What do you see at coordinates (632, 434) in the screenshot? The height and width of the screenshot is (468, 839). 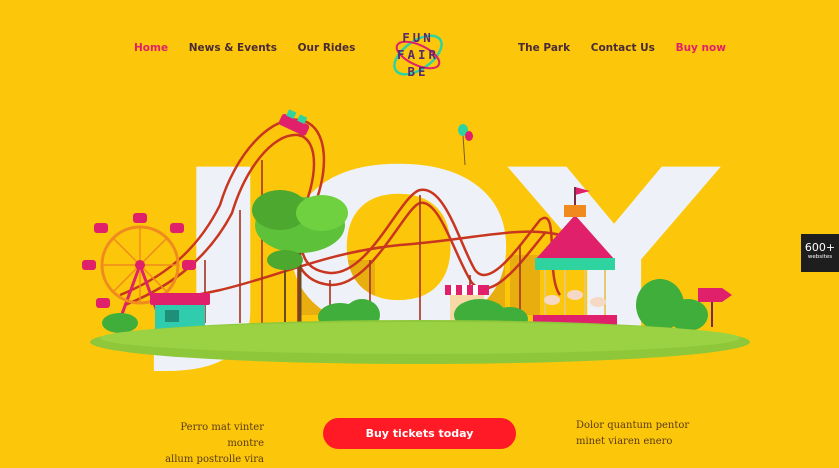 I see `tagline-right: Dolor quantum pentor minet viaren enero` at bounding box center [632, 434].